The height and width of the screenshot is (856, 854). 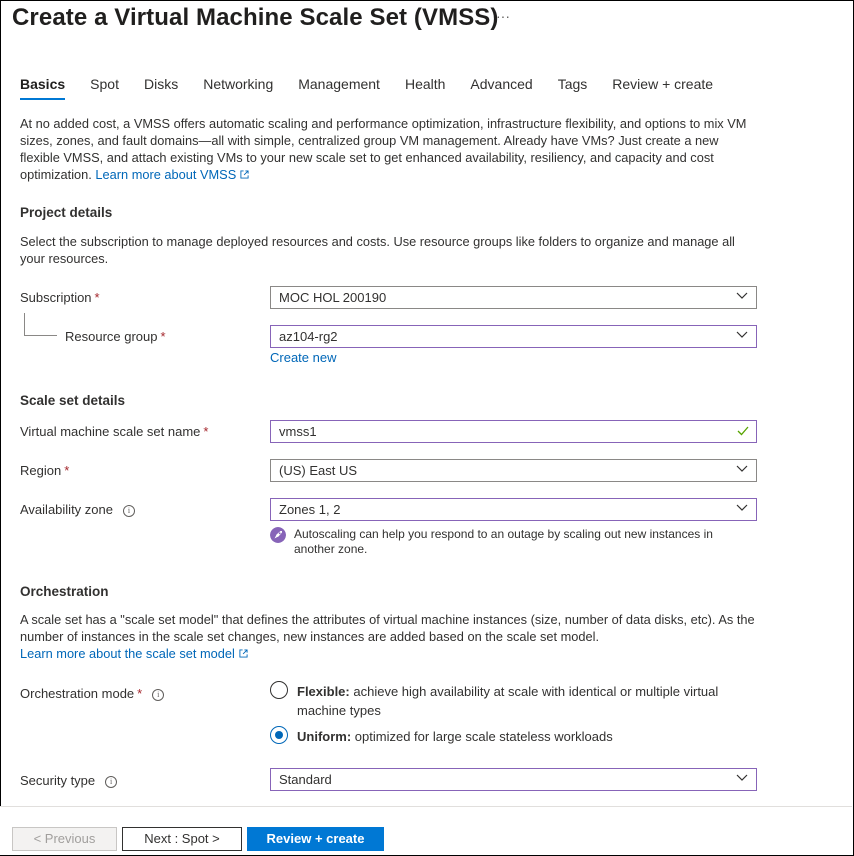 I want to click on orchestration-mode-label: Orchestration mode * i, so click(x=92, y=693).